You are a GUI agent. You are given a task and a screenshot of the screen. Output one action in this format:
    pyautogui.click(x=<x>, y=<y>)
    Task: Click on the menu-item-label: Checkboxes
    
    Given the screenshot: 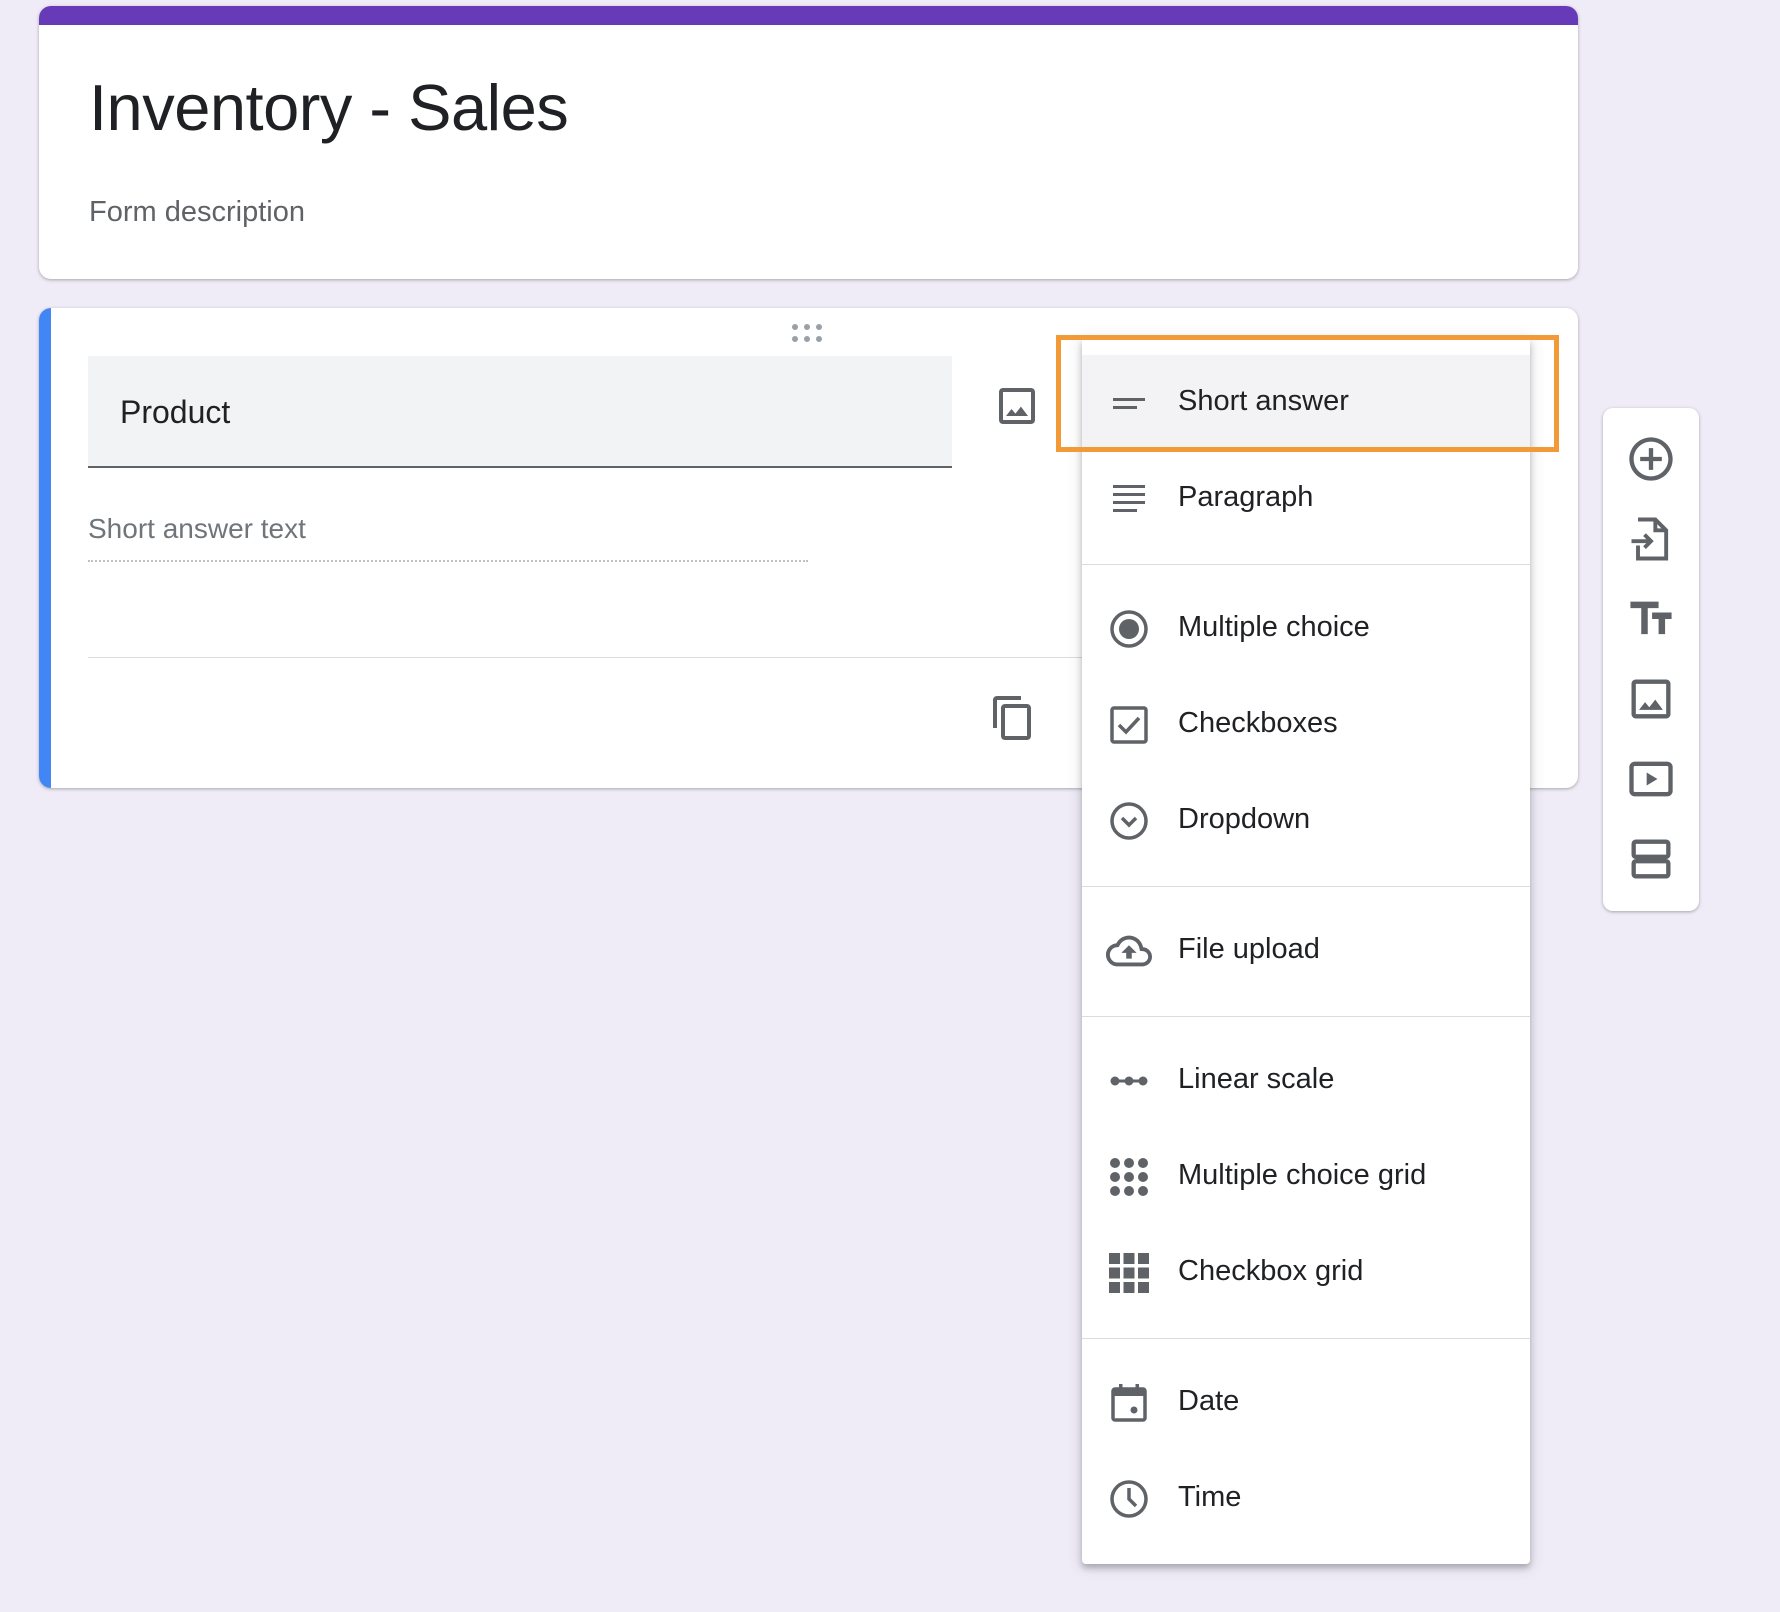 What is the action you would take?
    pyautogui.click(x=1258, y=723)
    